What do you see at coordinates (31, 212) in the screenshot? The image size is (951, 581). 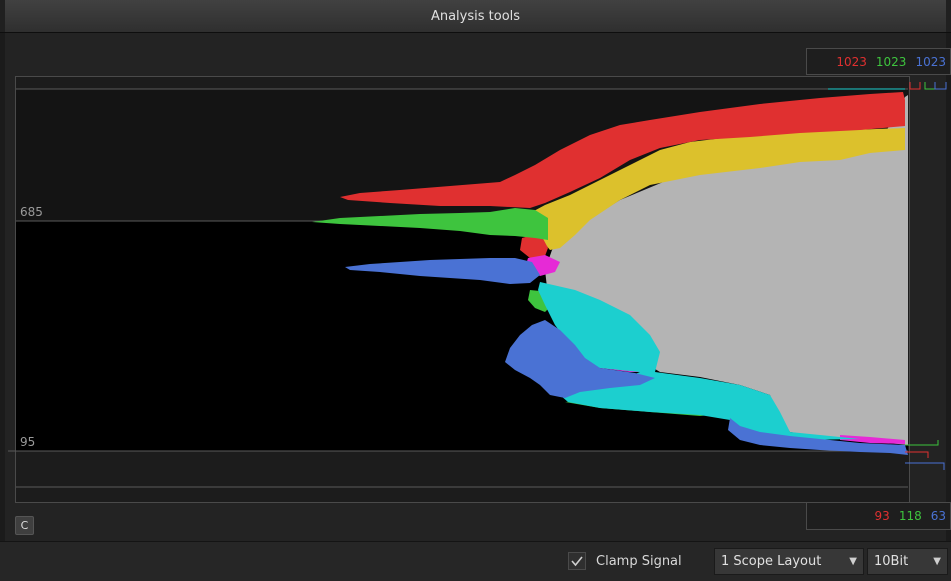 I see `scale-label-upper: 685` at bounding box center [31, 212].